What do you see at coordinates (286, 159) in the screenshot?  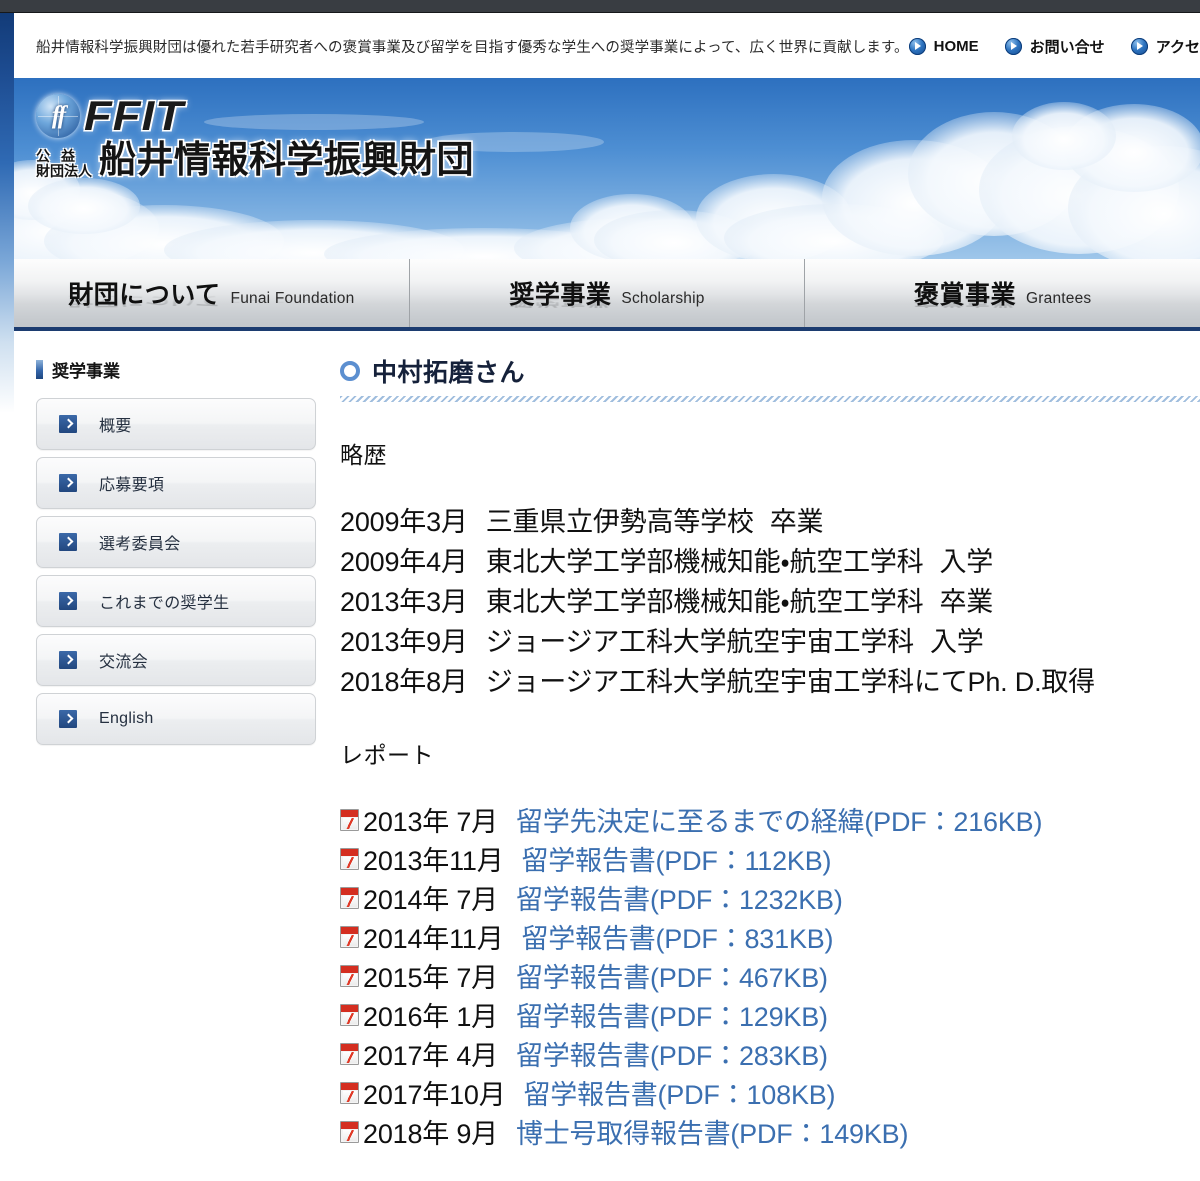 I see `logo-organization-name: 船井情報科学振興財団` at bounding box center [286, 159].